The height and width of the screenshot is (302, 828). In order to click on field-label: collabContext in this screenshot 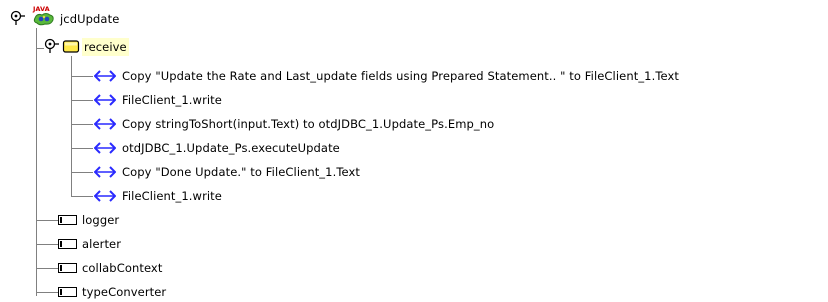, I will do `click(122, 268)`.